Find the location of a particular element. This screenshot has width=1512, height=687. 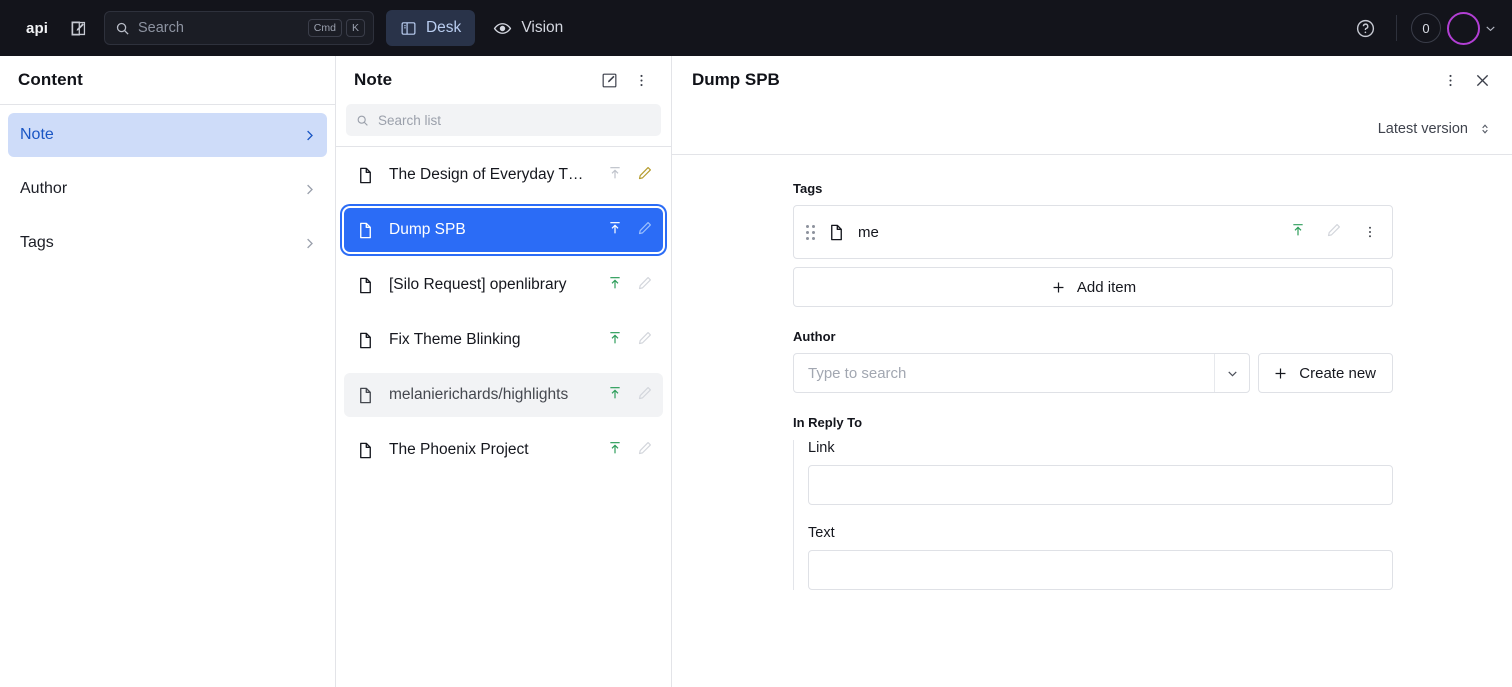

compose-icon is located at coordinates (79, 28).